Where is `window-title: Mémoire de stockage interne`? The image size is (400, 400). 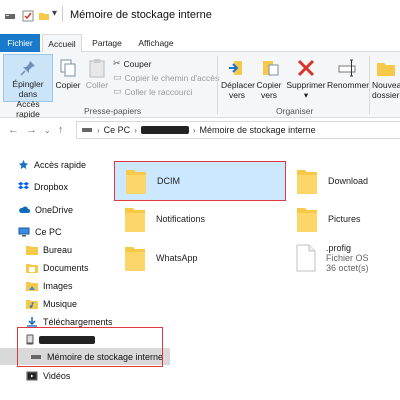
window-title: Mémoire de stockage interne is located at coordinates (141, 15).